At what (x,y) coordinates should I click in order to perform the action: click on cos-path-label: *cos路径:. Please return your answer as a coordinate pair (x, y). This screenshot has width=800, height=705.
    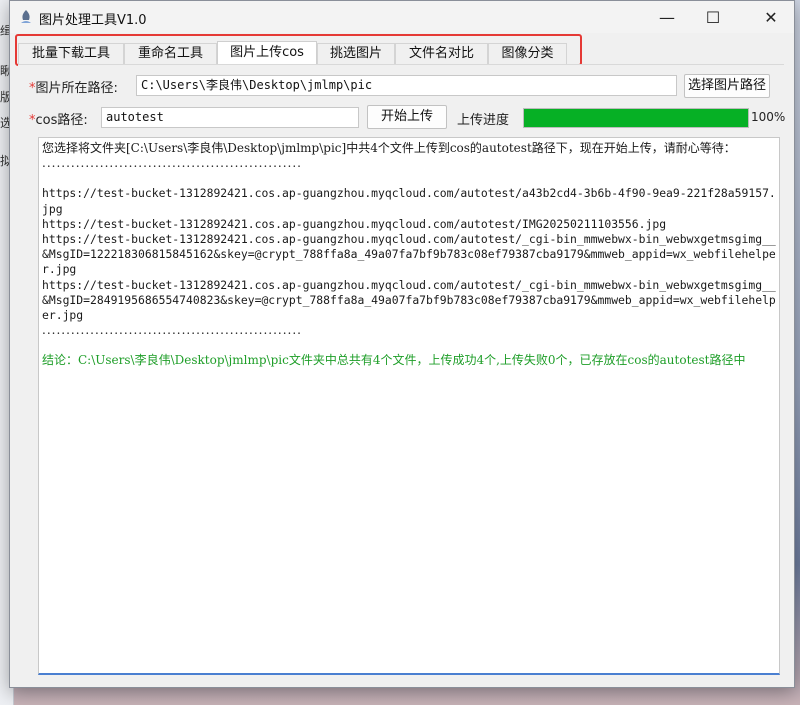
    Looking at the image, I should click on (58, 118).